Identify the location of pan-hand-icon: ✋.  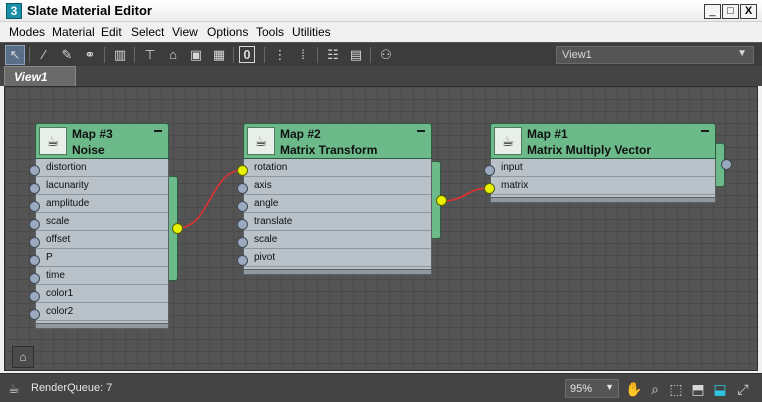
(634, 389).